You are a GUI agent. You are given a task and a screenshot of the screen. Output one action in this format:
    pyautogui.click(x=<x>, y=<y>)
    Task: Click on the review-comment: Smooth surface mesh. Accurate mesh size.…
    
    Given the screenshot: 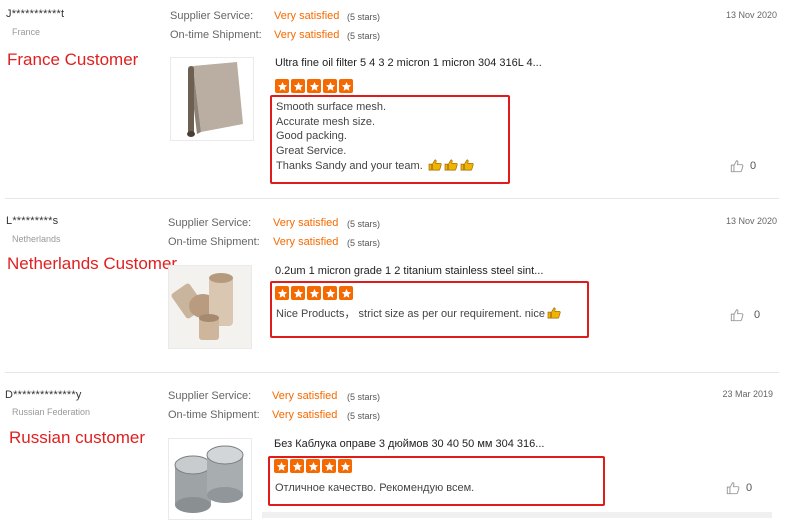 What is the action you would take?
    pyautogui.click(x=375, y=137)
    